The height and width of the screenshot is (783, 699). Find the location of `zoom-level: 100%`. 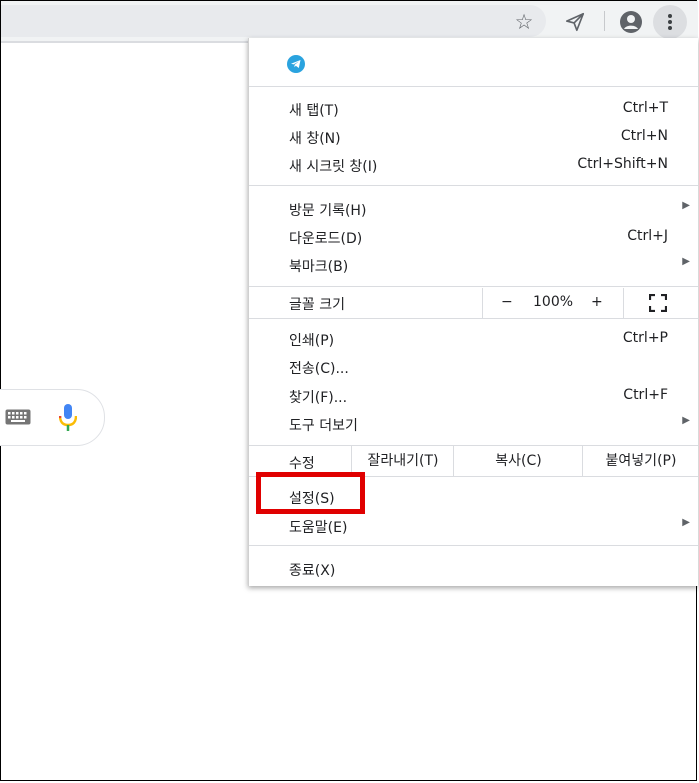

zoom-level: 100% is located at coordinates (553, 302).